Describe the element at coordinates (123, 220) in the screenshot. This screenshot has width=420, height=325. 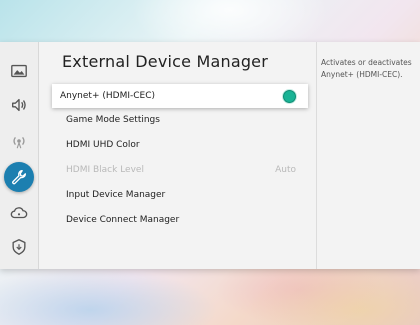
I see `menu-item-label: Device Connect Manager` at that location.